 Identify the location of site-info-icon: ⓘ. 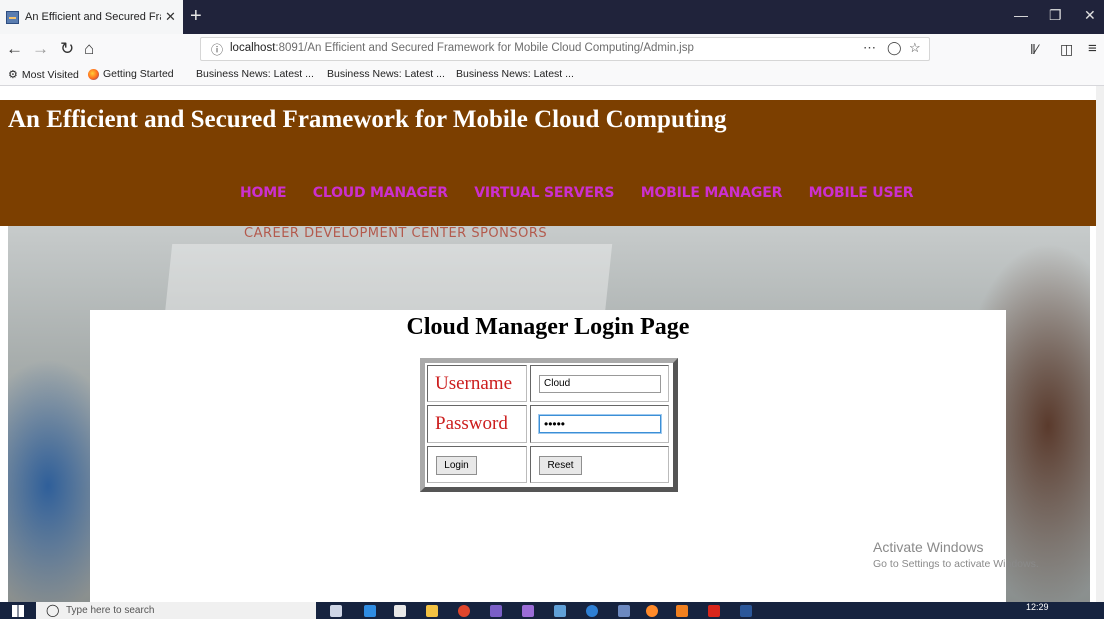
(217, 49).